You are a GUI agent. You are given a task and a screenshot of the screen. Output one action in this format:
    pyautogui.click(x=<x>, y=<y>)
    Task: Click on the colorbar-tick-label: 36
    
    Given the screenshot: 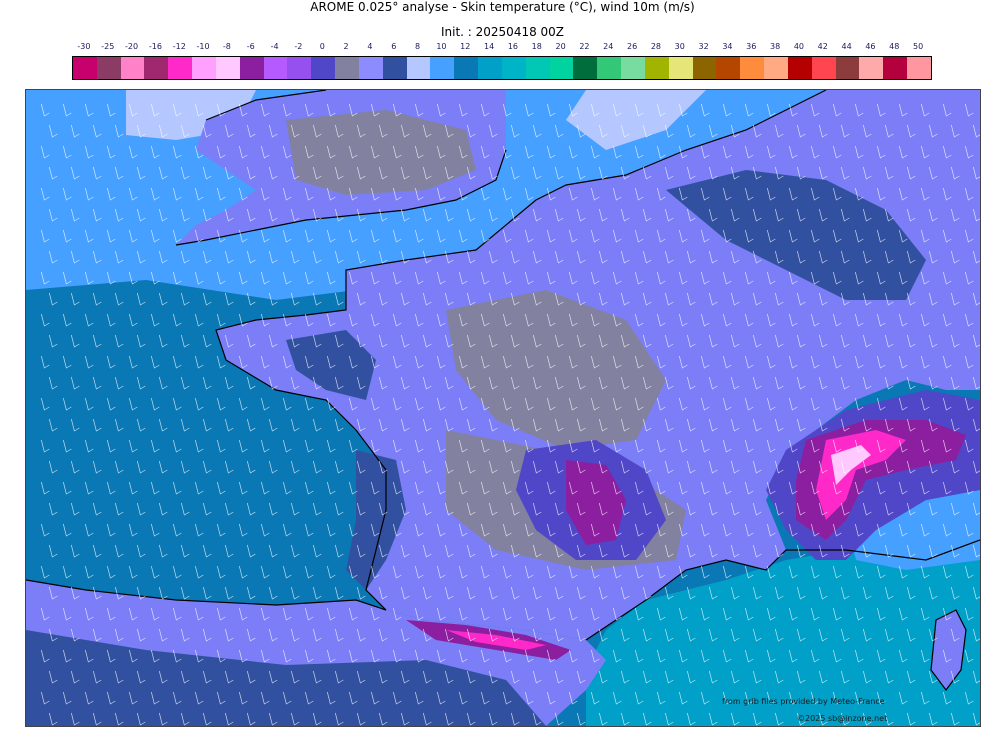 What is the action you would take?
    pyautogui.click(x=751, y=46)
    